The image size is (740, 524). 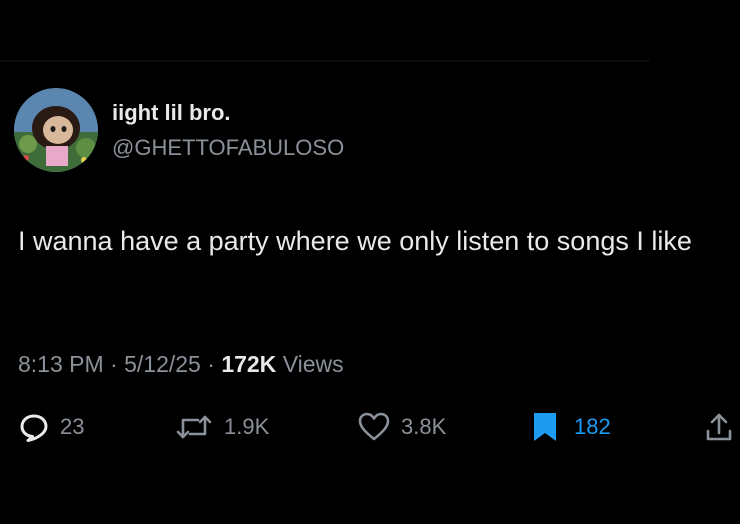 I want to click on share-button, so click(x=719, y=427).